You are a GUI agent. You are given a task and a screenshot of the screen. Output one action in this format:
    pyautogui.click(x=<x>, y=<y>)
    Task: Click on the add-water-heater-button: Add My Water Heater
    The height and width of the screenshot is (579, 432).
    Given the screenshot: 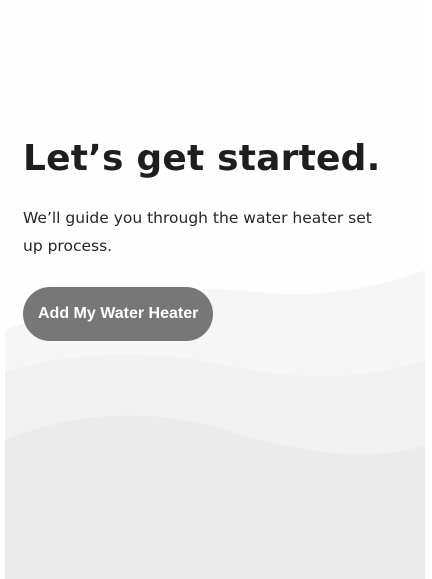 What is the action you would take?
    pyautogui.click(x=118, y=314)
    